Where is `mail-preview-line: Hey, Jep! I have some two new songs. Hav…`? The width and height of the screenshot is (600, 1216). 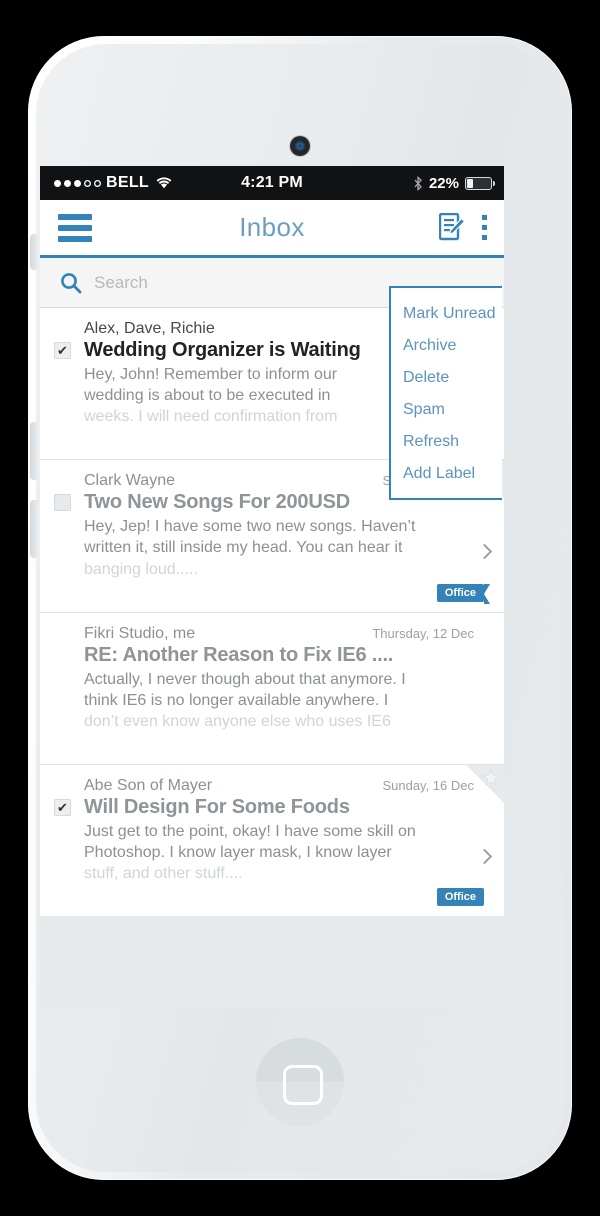 mail-preview-line: Hey, Jep! I have some two new songs. Hav… is located at coordinates (250, 527).